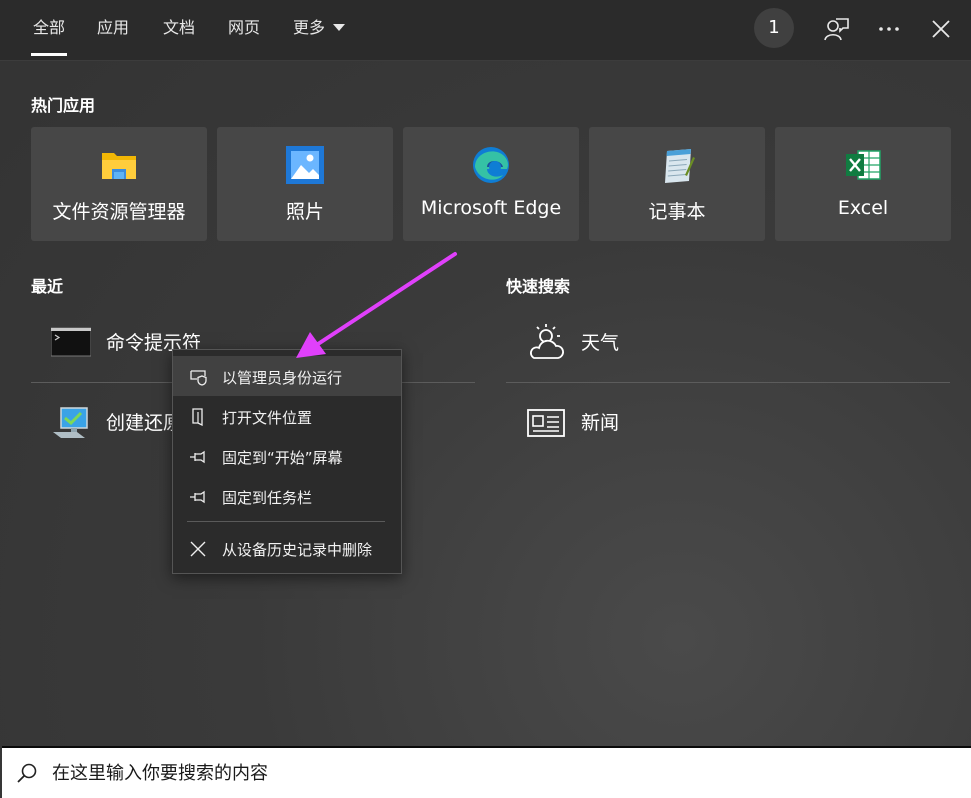 The height and width of the screenshot is (798, 971). What do you see at coordinates (863, 184) in the screenshot?
I see `app-tile-excel: Excel` at bounding box center [863, 184].